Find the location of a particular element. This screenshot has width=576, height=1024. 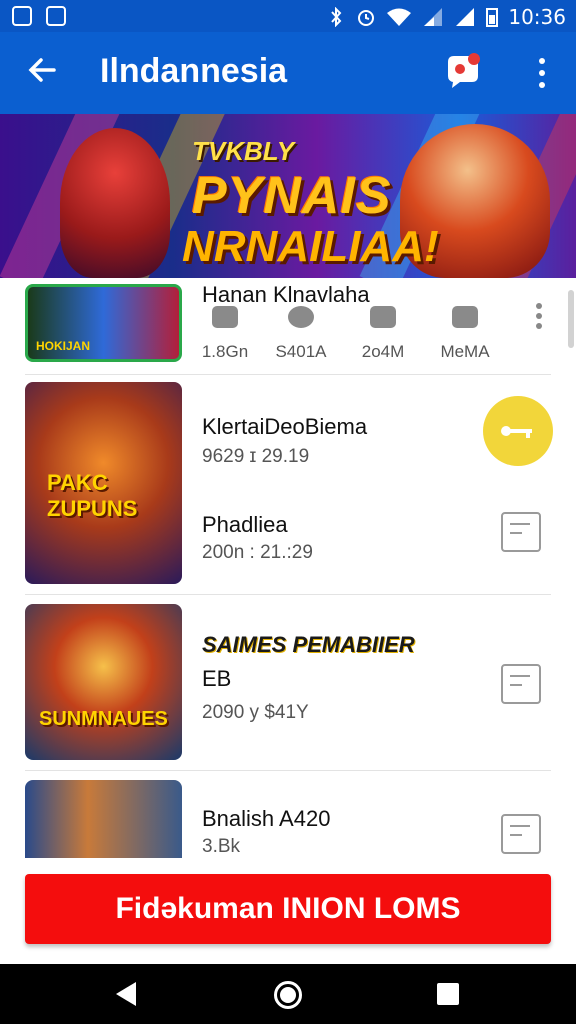

check-icon is located at coordinates (301, 317).